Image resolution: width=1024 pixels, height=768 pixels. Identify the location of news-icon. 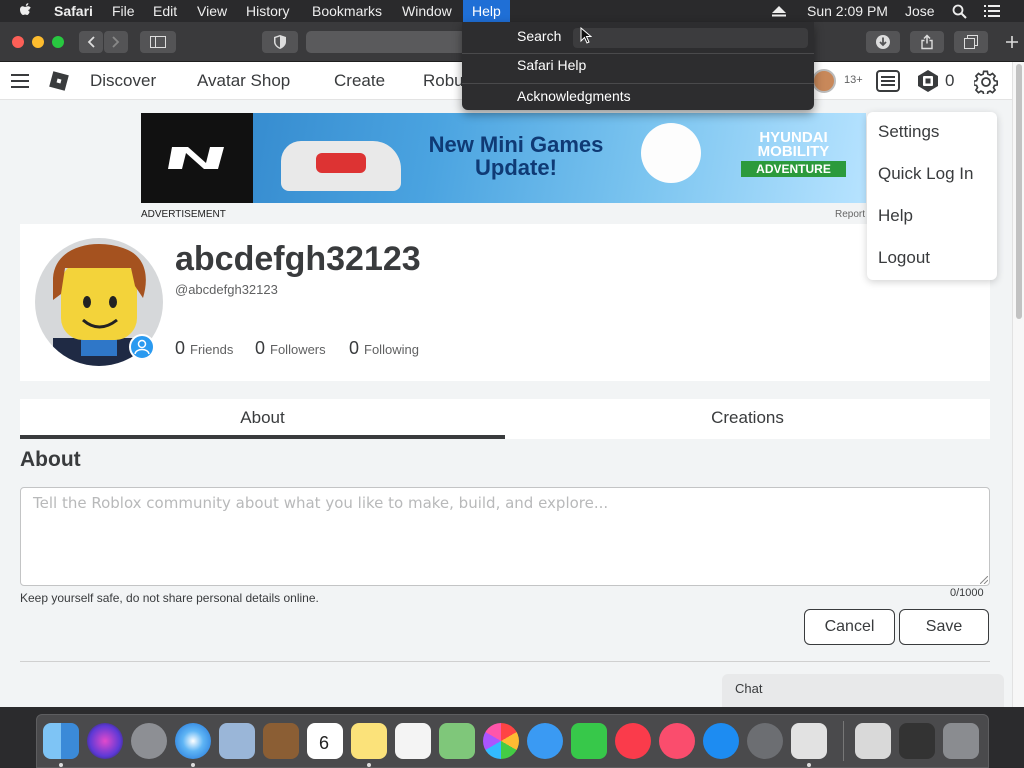
(633, 741).